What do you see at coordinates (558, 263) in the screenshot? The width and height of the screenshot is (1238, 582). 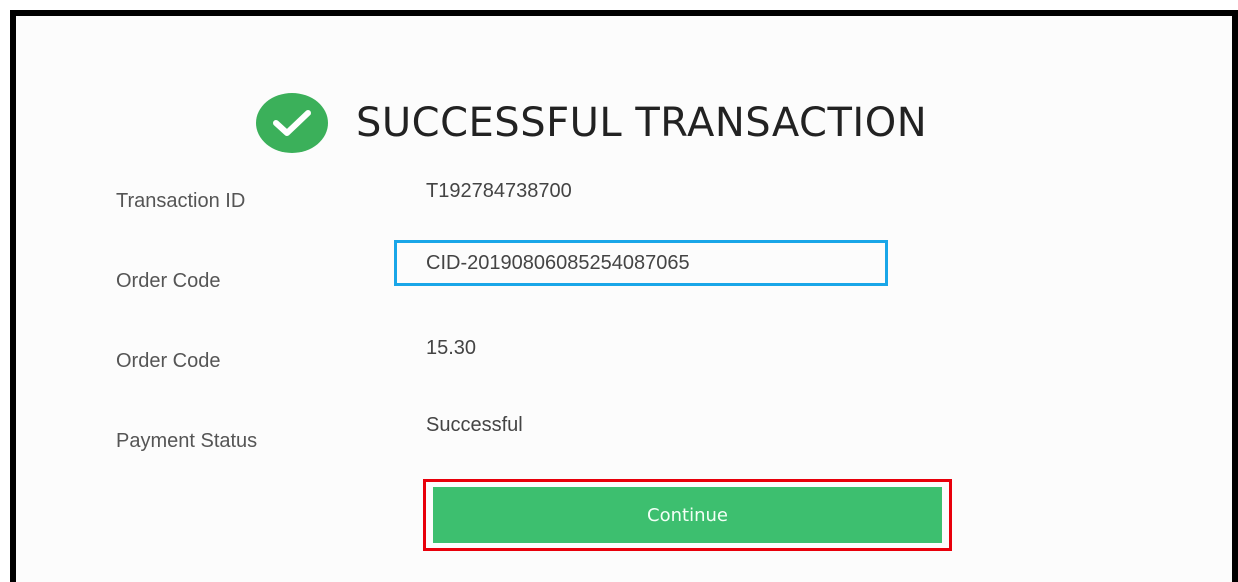 I see `order-code-value: CID-20190806085254087065` at bounding box center [558, 263].